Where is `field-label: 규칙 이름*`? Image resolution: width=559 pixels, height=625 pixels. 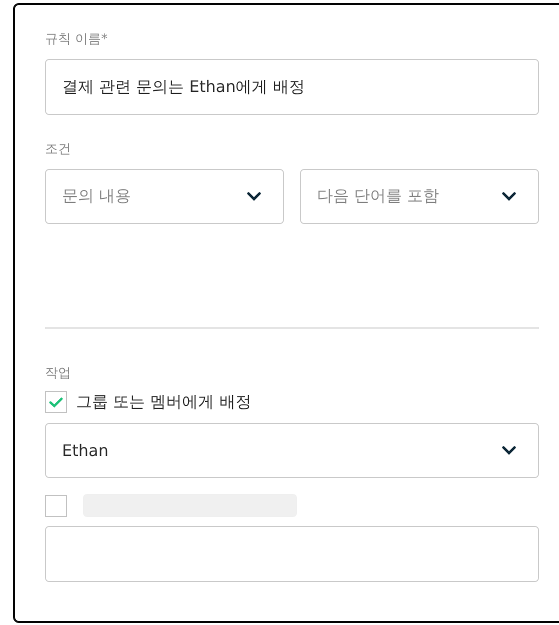 field-label: 규칙 이름* is located at coordinates (76, 40).